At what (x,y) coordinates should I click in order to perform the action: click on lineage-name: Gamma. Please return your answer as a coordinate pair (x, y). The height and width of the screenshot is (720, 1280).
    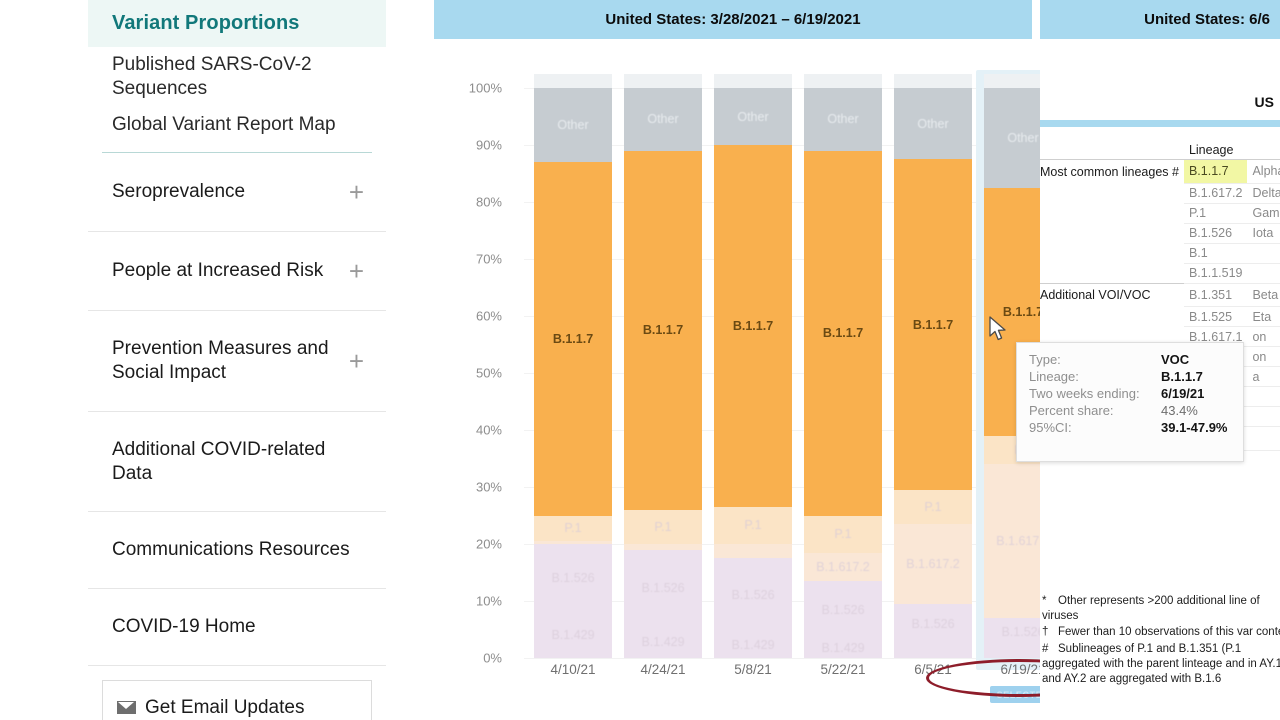
    Looking at the image, I should click on (1263, 213).